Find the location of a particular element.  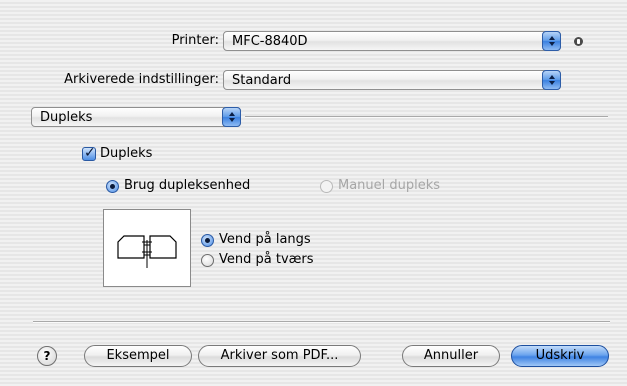

duplex-preview-box is located at coordinates (147, 248).